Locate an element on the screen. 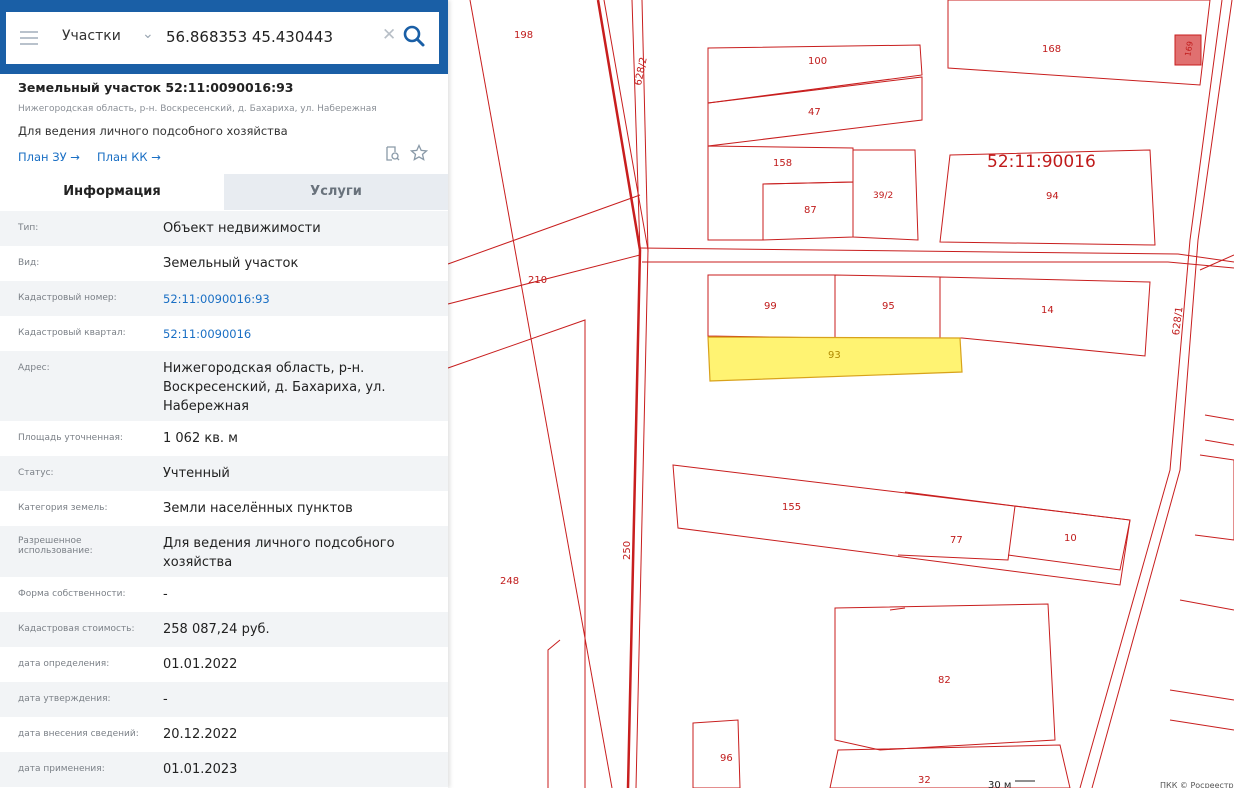 Image resolution: width=1234 pixels, height=788 pixels. info-row: Форма собственности: - is located at coordinates (224, 594).